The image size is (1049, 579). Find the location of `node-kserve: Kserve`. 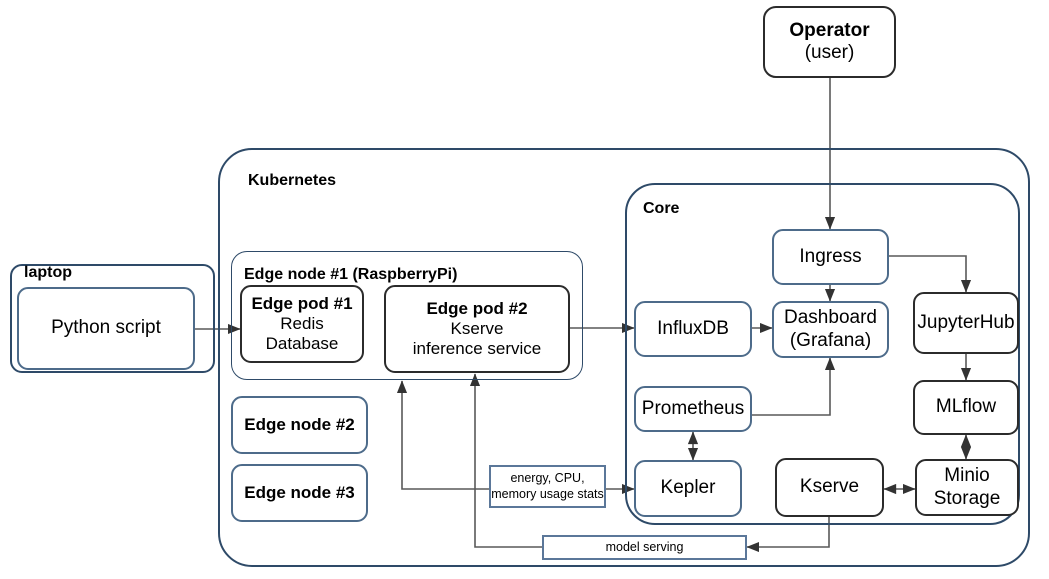

node-kserve: Kserve is located at coordinates (829, 487).